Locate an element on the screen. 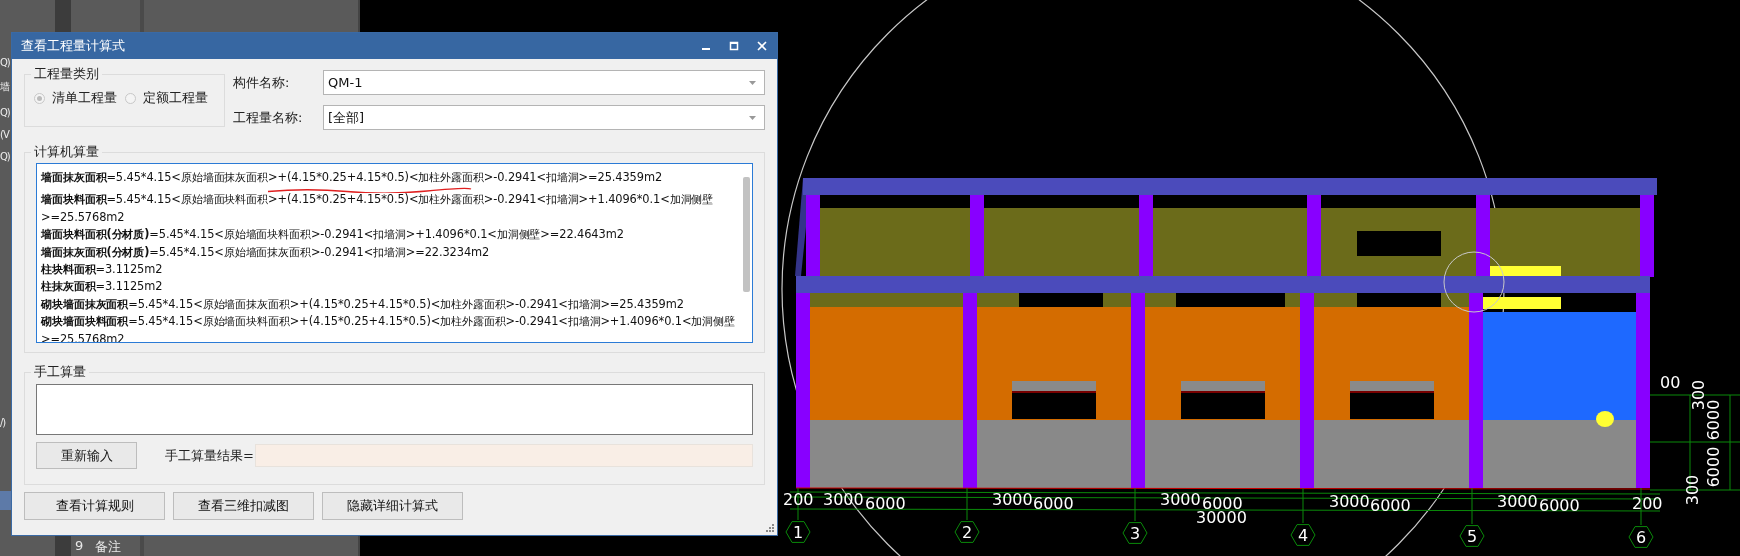 Image resolution: width=1740 pixels, height=556 pixels. scrollbar-thumb is located at coordinates (746, 234).